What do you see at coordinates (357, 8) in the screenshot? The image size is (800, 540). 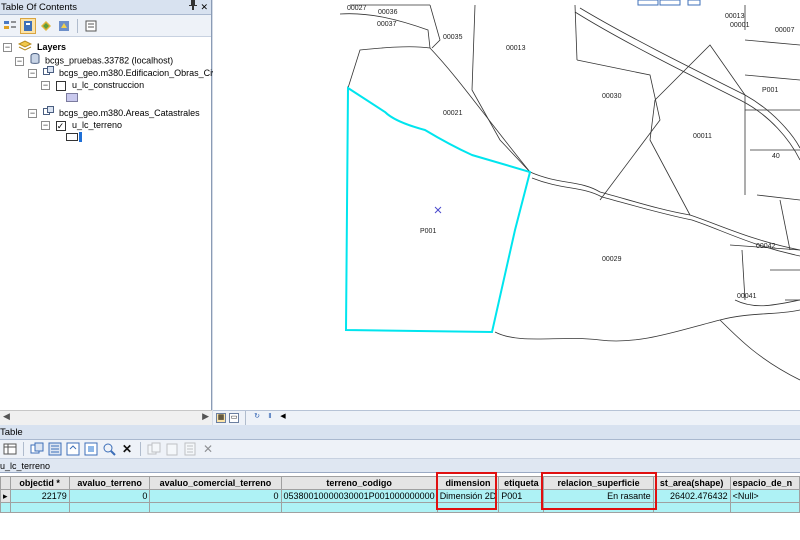 I see `parcel-label: 00027` at bounding box center [357, 8].